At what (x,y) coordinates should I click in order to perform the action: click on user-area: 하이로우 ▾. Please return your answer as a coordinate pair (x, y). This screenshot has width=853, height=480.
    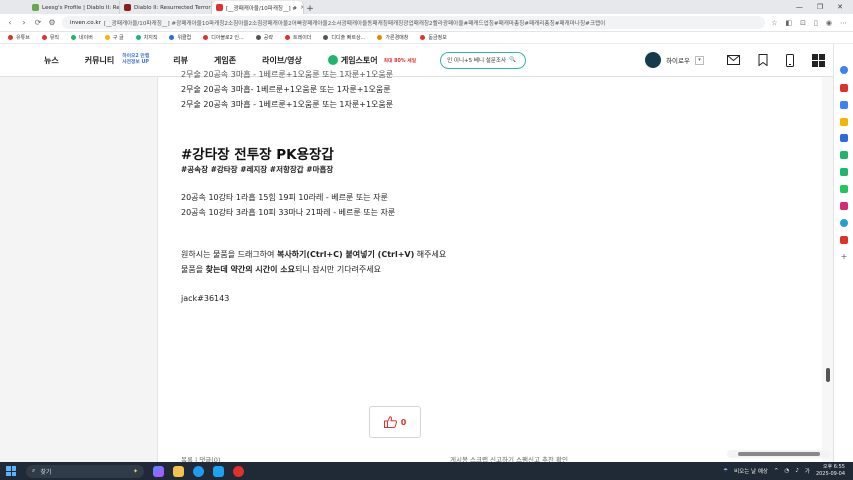
    Looking at the image, I should click on (735, 60).